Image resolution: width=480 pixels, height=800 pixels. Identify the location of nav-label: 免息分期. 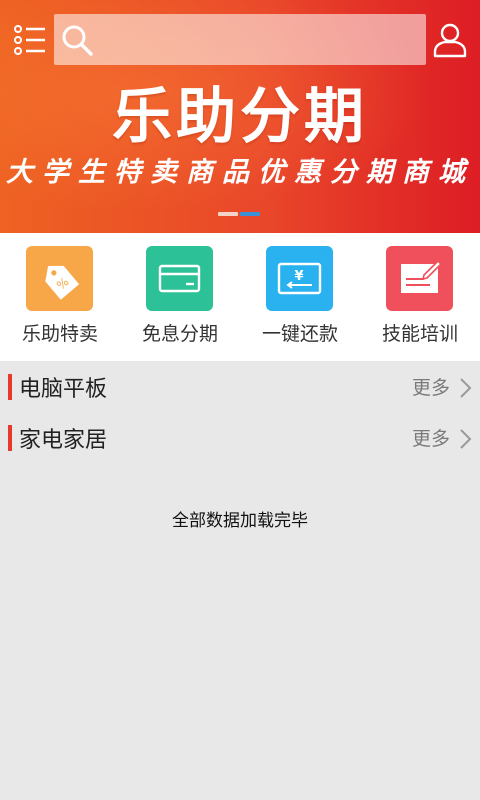
(179, 334).